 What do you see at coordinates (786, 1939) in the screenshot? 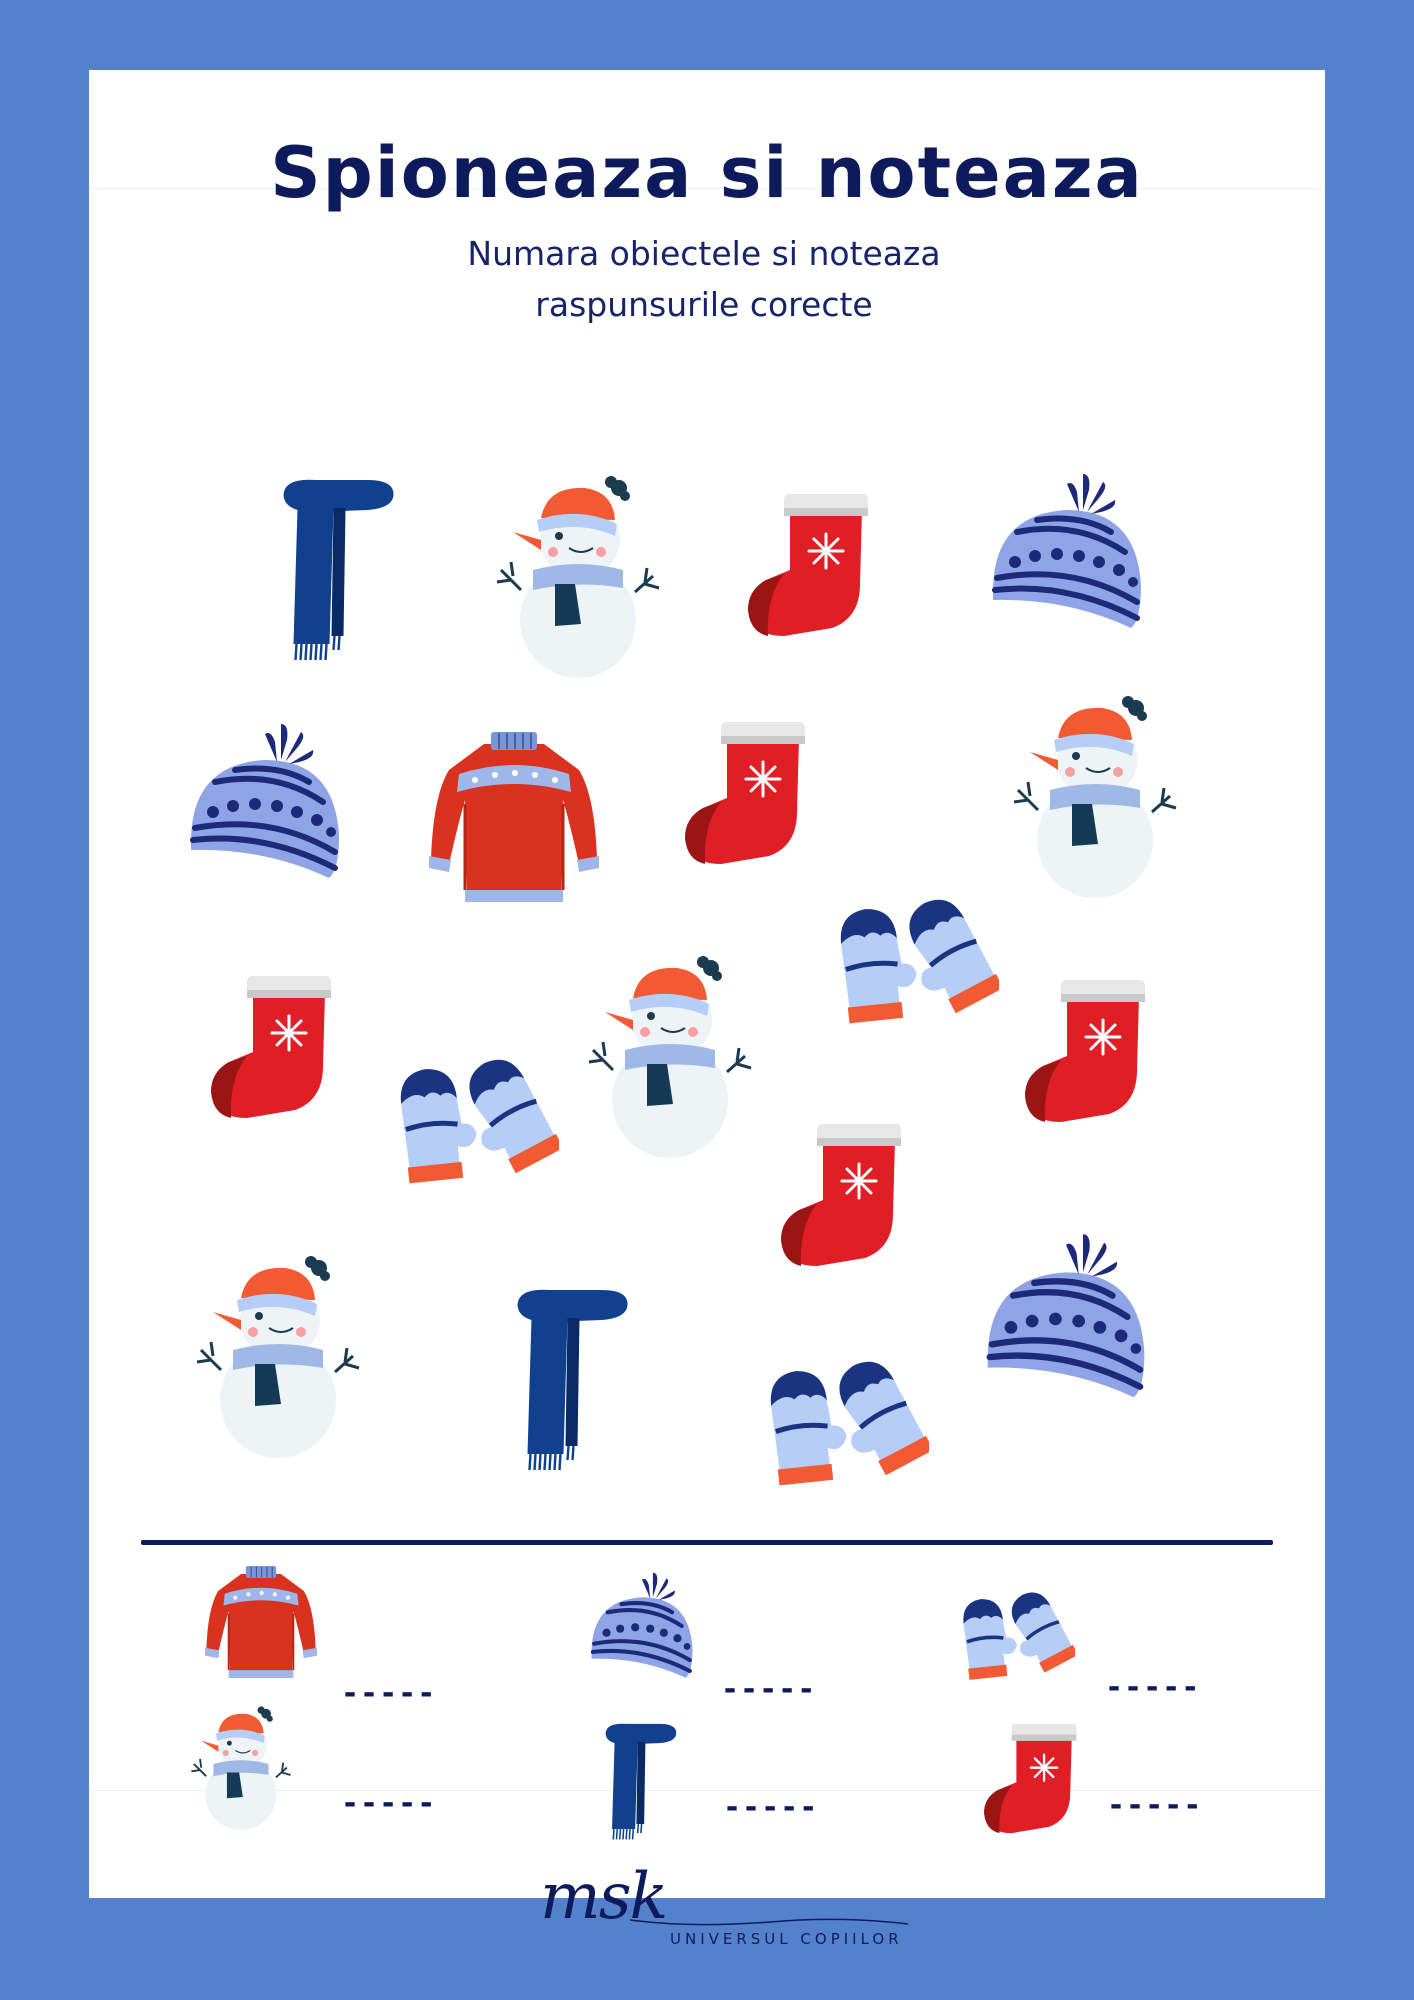
I see `logo-subtitle: UNIVERSUL COPIILOR` at bounding box center [786, 1939].